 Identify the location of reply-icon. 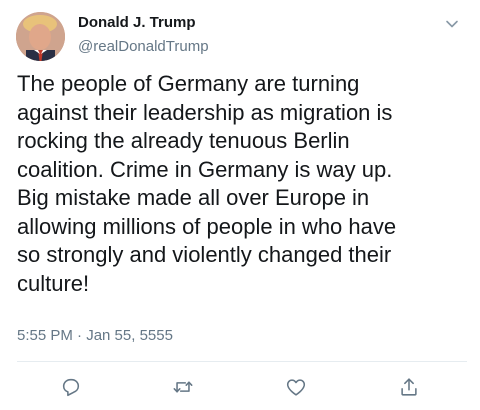
(71, 387).